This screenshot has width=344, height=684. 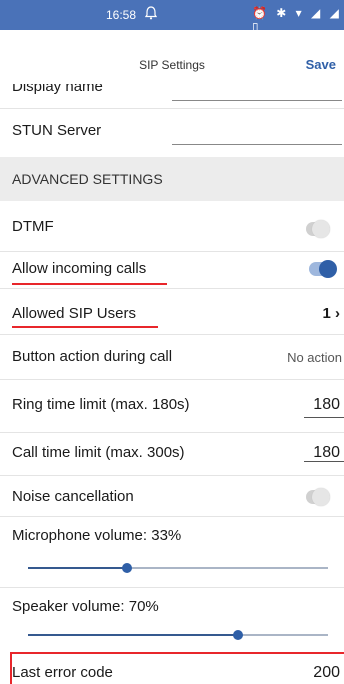 What do you see at coordinates (33, 226) in the screenshot?
I see `dtmf-label: DTMF` at bounding box center [33, 226].